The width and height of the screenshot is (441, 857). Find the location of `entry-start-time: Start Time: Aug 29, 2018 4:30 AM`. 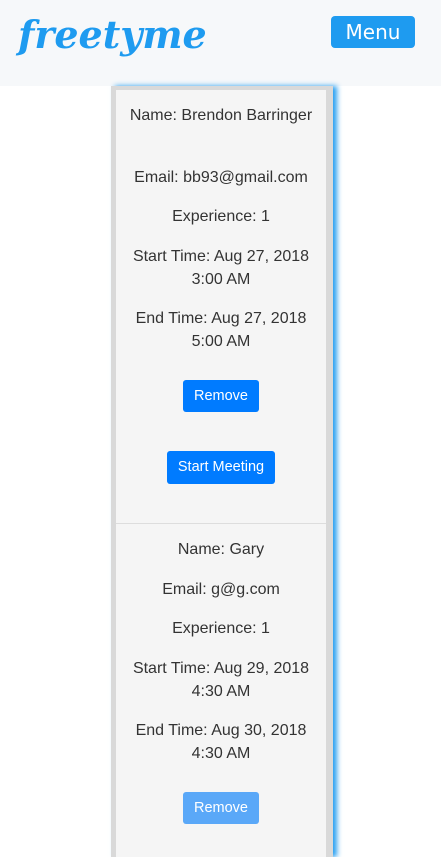

entry-start-time: Start Time: Aug 29, 2018 4:30 AM is located at coordinates (221, 680).